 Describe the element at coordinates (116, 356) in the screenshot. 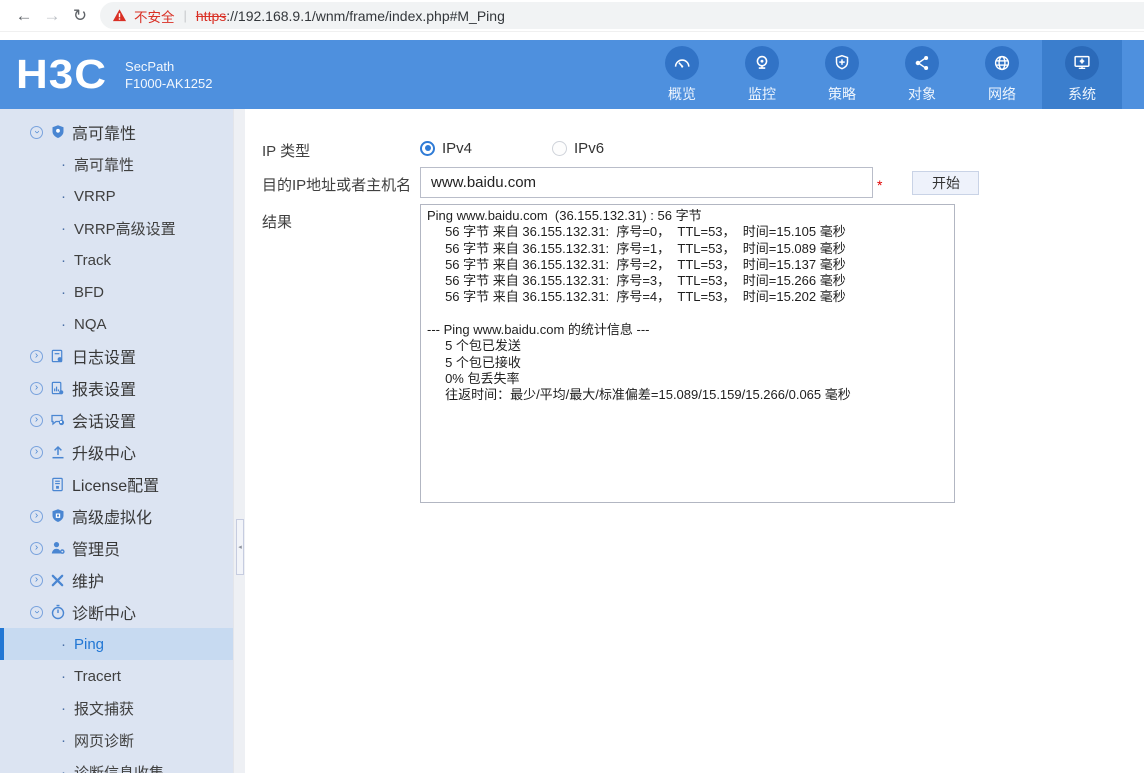

I see `sidebar-group-log-settings: › 日志设置` at that location.